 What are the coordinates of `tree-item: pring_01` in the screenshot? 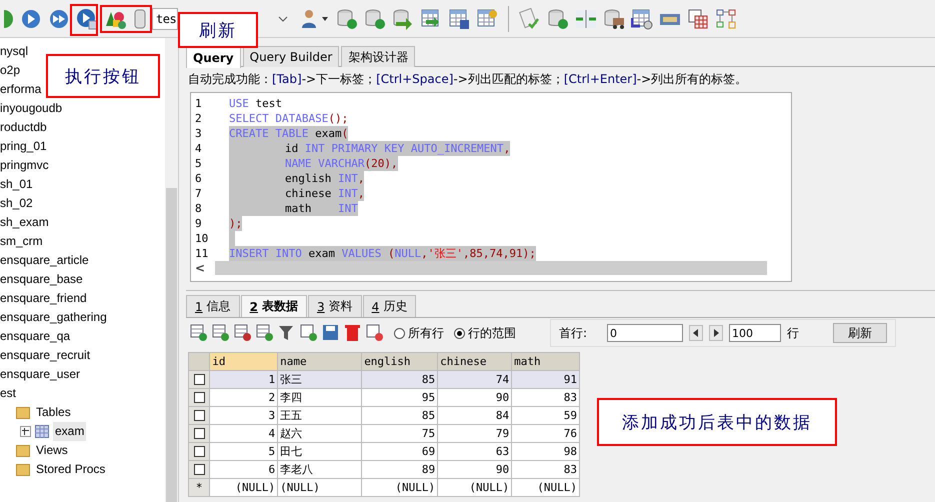 It's located at (24, 146).